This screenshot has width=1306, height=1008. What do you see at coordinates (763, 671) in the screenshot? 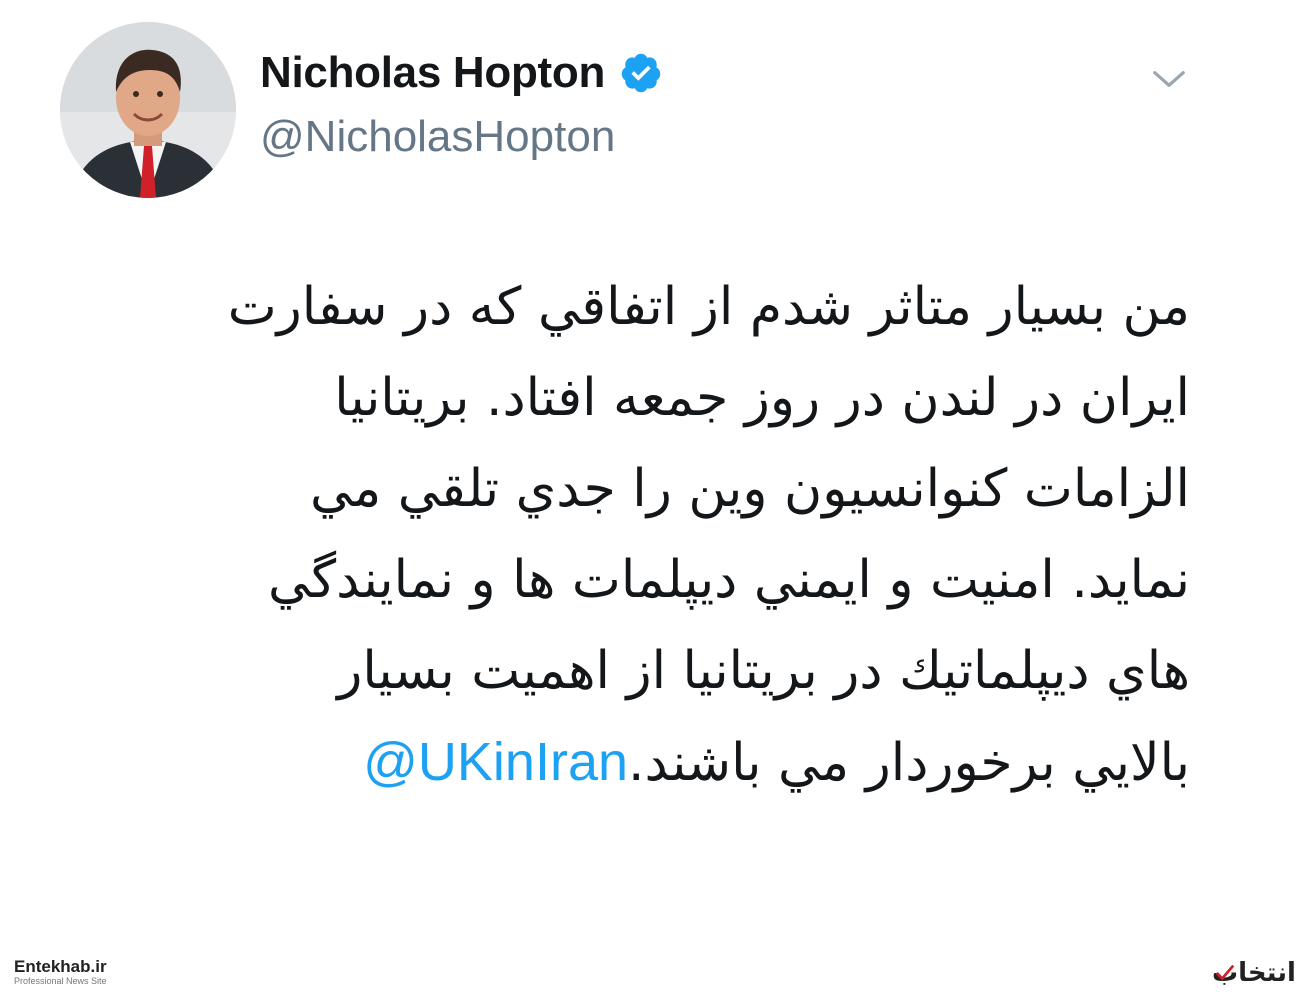
I see `tweet-line: هاي ديپلماتيك در بريتانيا از اهميت بسيار` at bounding box center [763, 671].